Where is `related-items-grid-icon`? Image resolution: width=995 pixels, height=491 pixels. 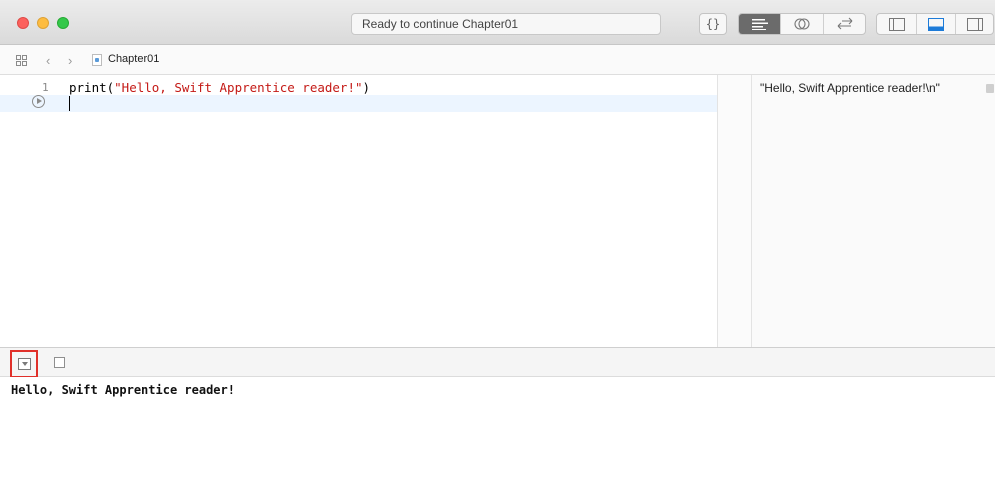 related-items-grid-icon is located at coordinates (21, 60).